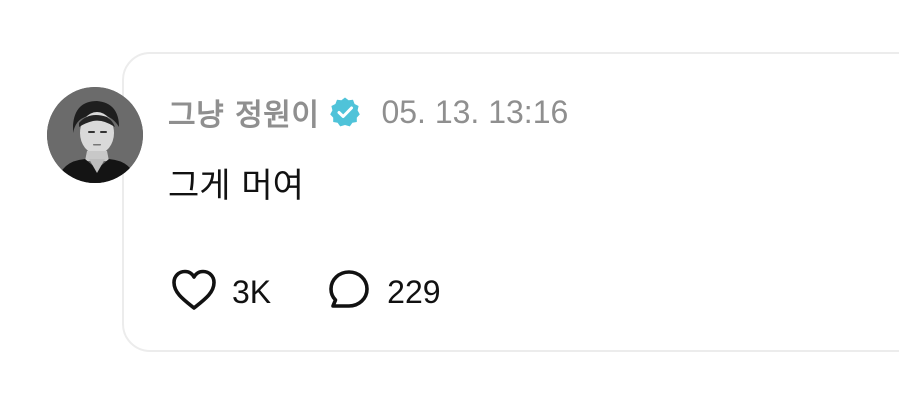 This screenshot has width=899, height=406. What do you see at coordinates (194, 292) in the screenshot?
I see `heart-icon` at bounding box center [194, 292].